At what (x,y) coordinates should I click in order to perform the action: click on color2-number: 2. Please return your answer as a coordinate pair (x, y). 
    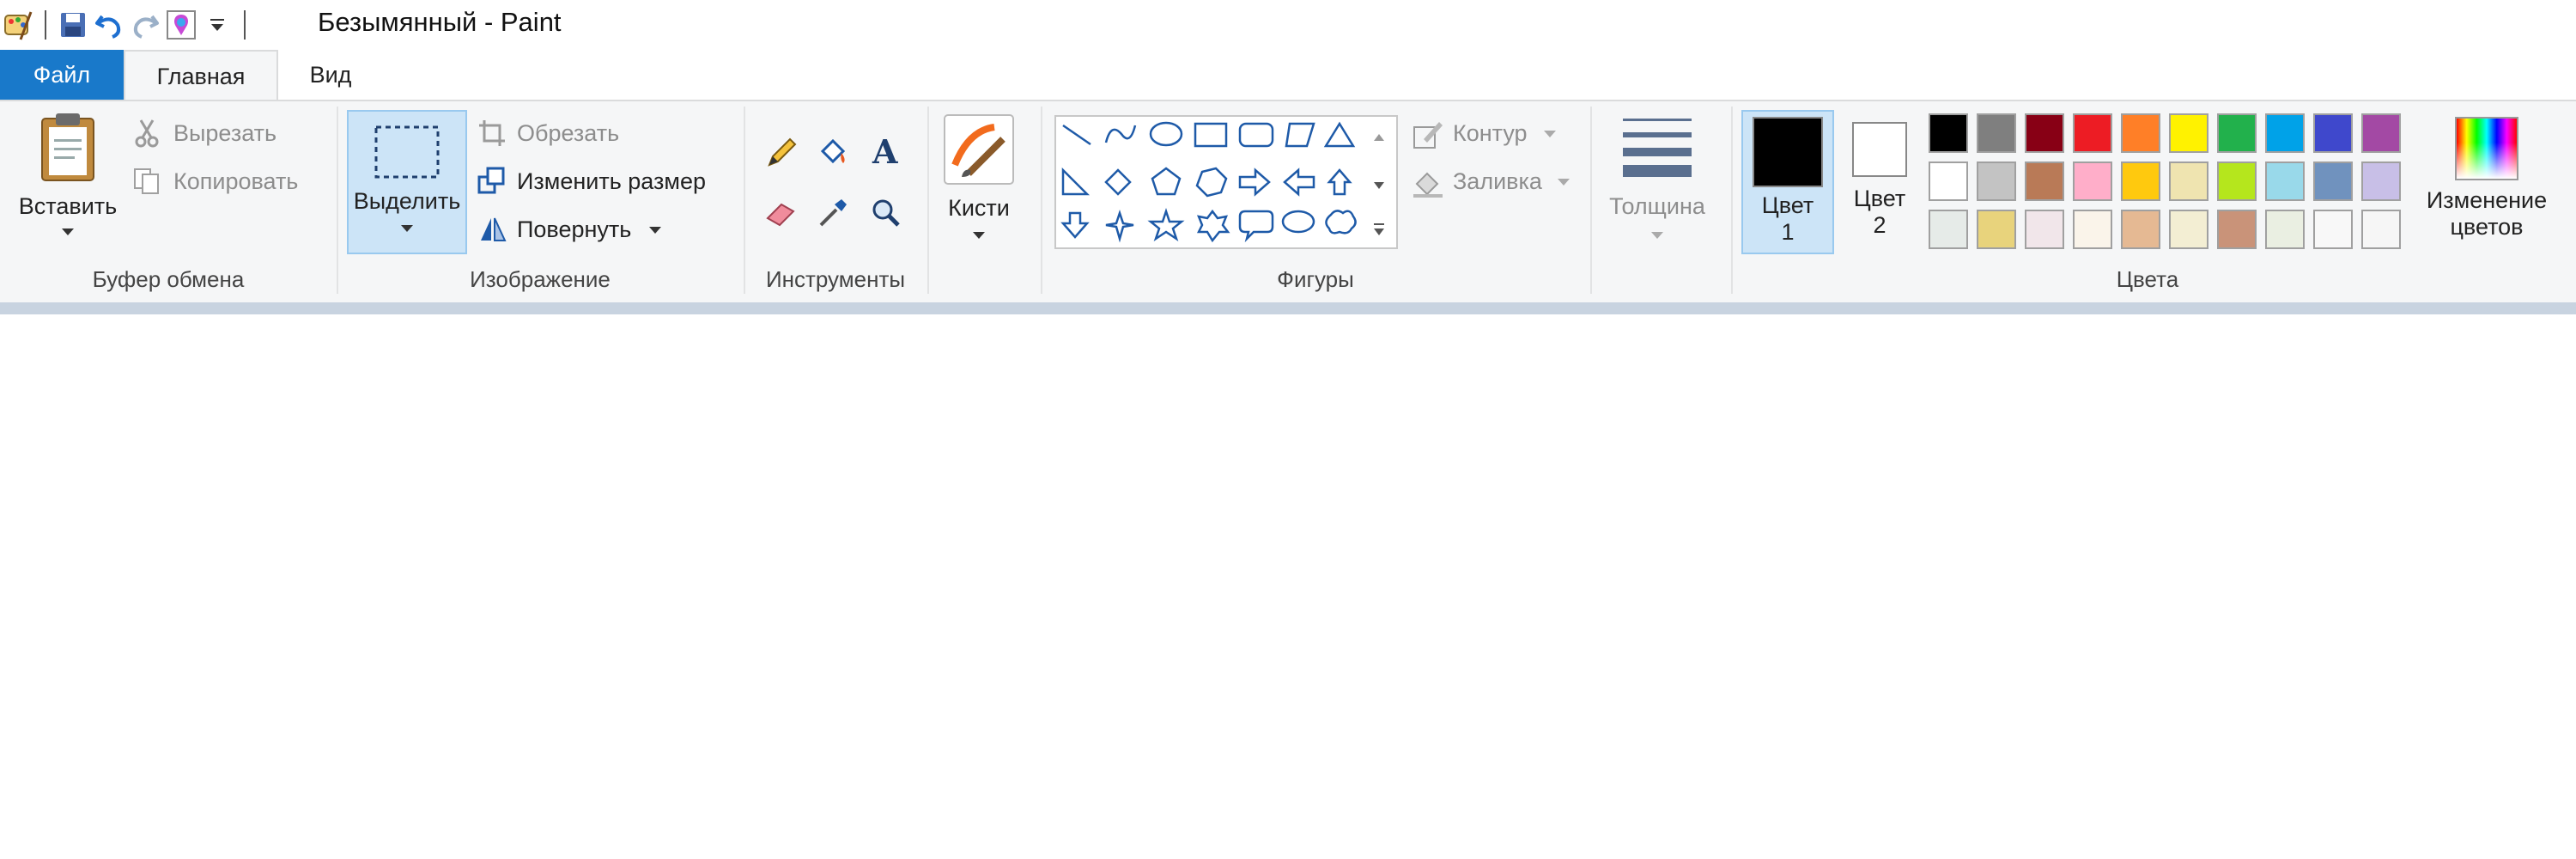
    Looking at the image, I should click on (1880, 225).